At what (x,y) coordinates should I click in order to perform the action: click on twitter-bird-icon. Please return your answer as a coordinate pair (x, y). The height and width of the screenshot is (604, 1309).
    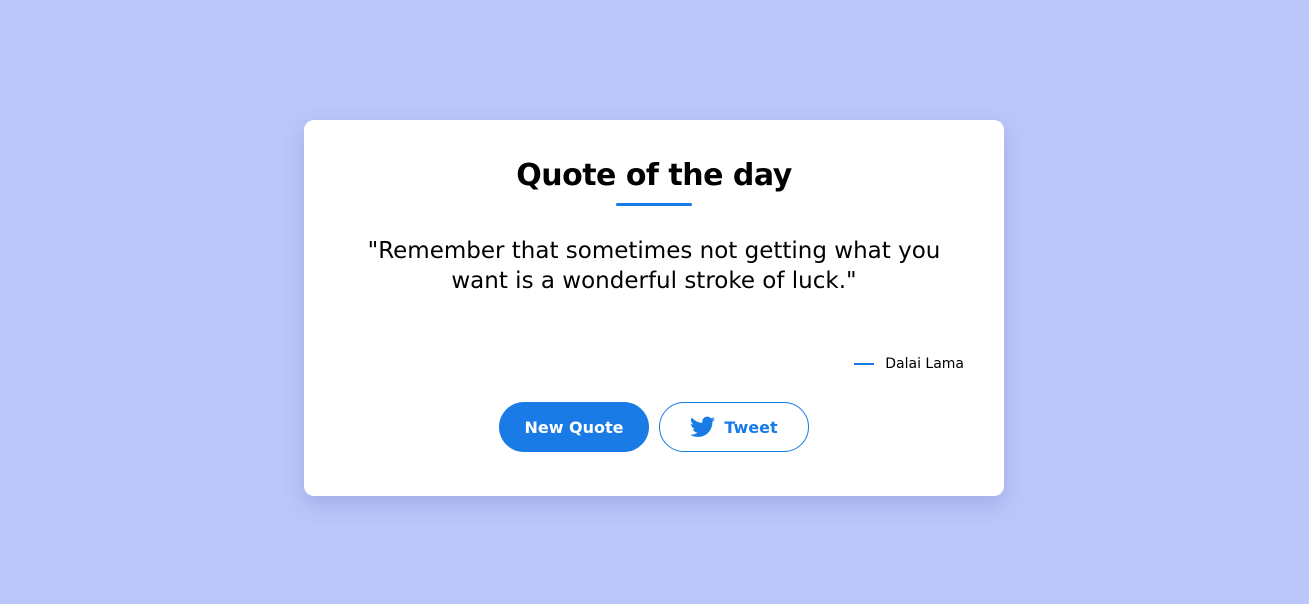
    Looking at the image, I should click on (703, 427).